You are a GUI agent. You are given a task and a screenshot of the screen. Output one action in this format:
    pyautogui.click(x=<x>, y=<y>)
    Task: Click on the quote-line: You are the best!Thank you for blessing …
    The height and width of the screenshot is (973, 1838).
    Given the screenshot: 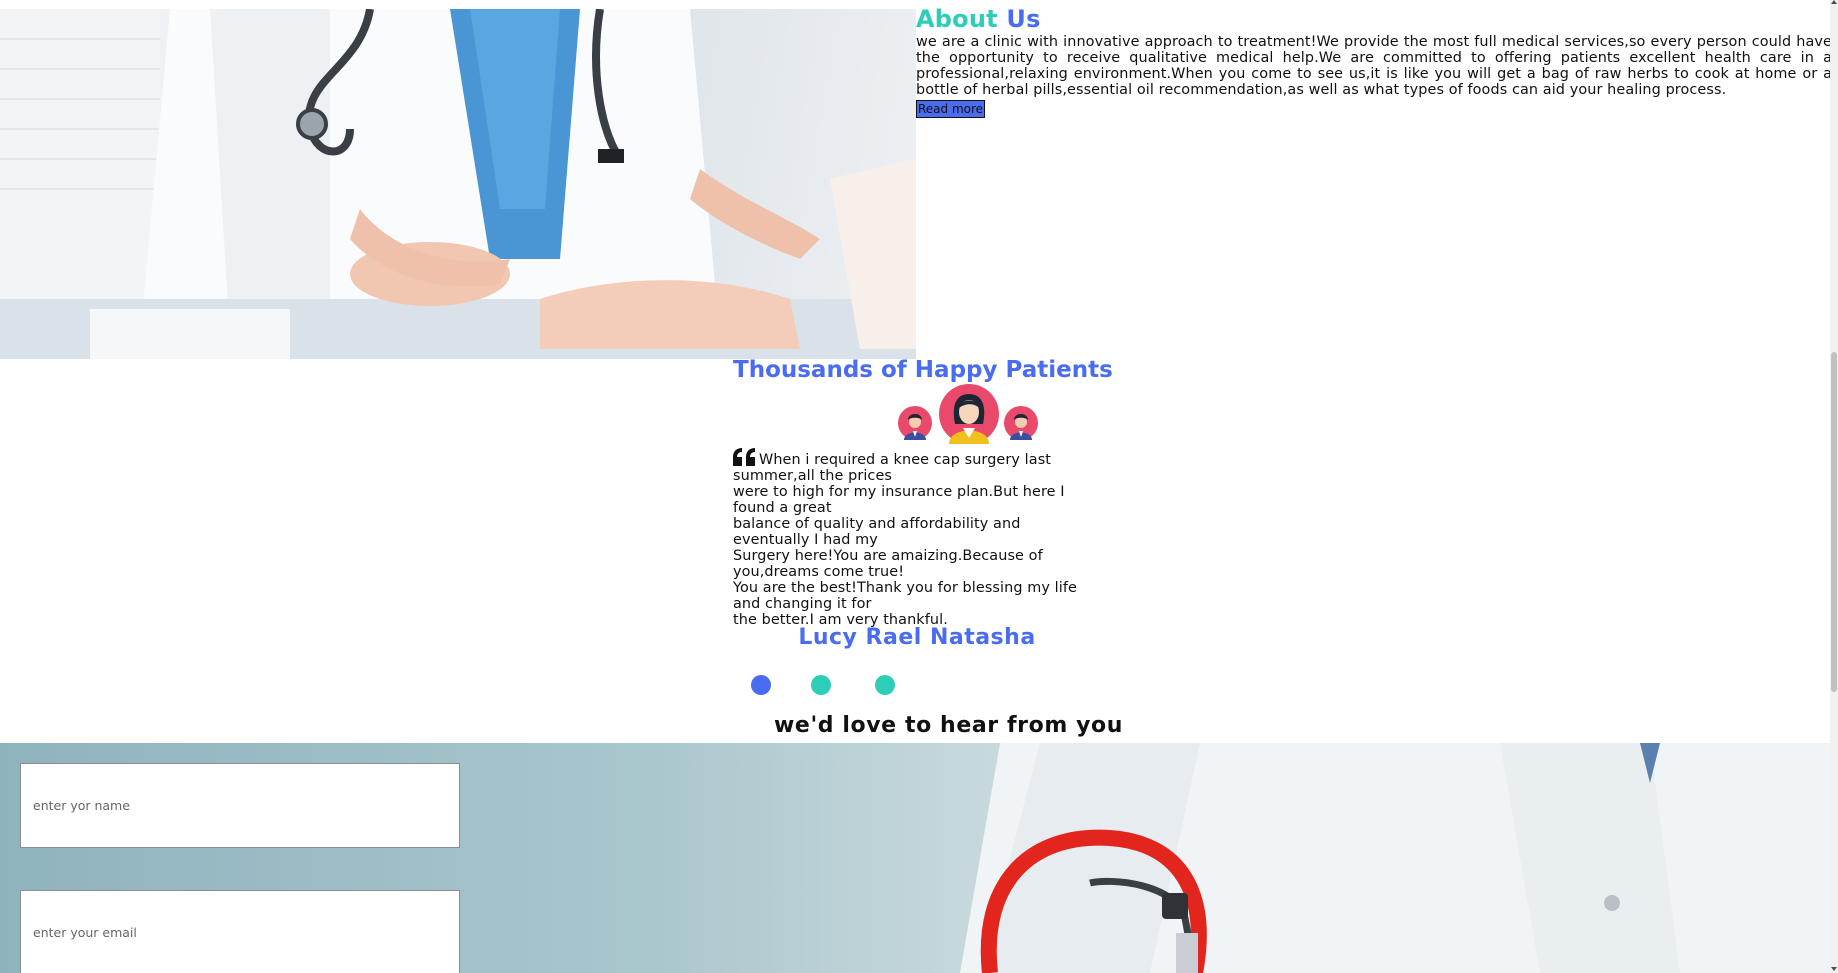 What is the action you would take?
    pyautogui.click(x=905, y=596)
    